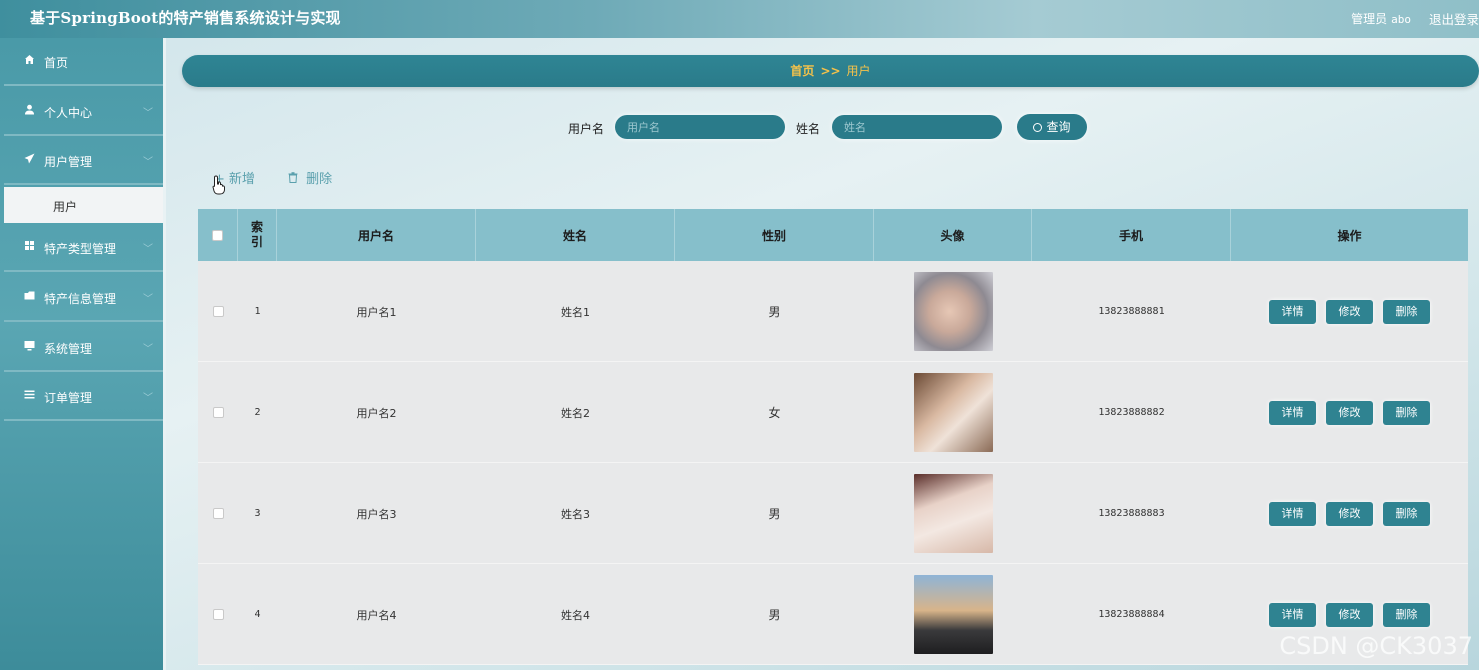 The height and width of the screenshot is (670, 1479). I want to click on batch-delete-button: 删除, so click(310, 177).